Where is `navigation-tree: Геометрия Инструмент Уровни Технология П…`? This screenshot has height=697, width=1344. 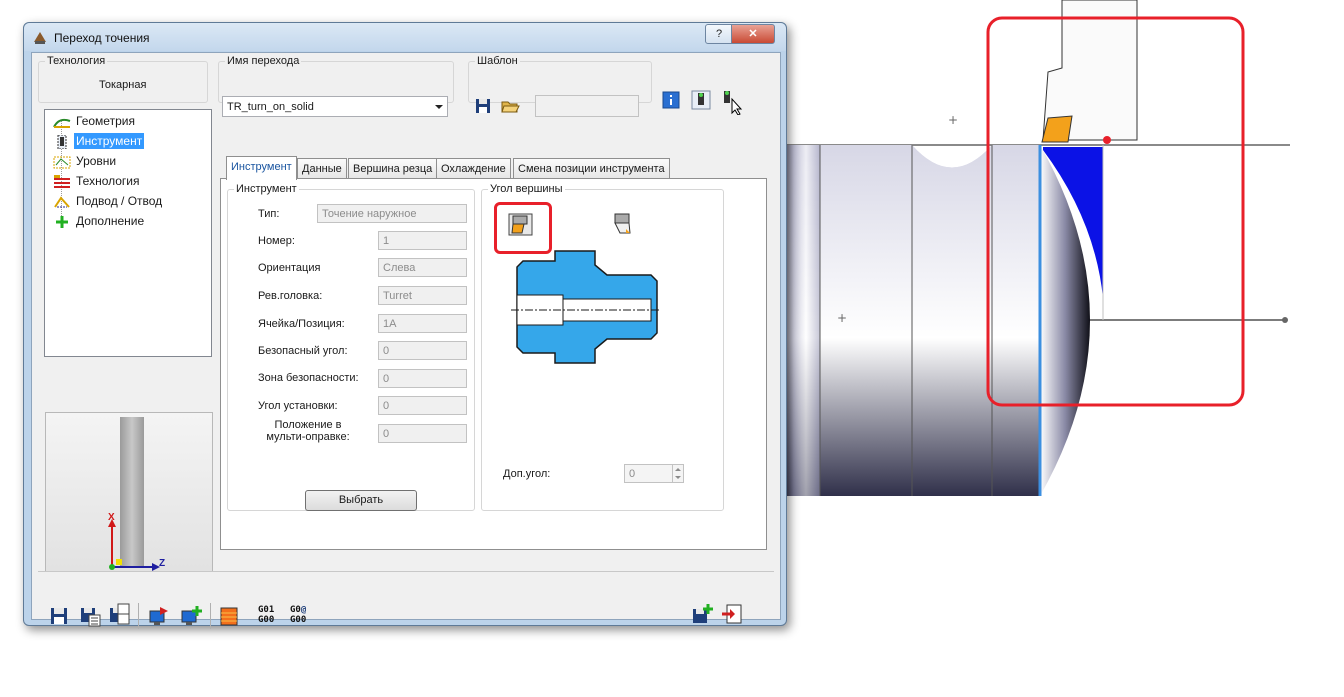 navigation-tree: Геометрия Инструмент Уровни Технология П… is located at coordinates (128, 233).